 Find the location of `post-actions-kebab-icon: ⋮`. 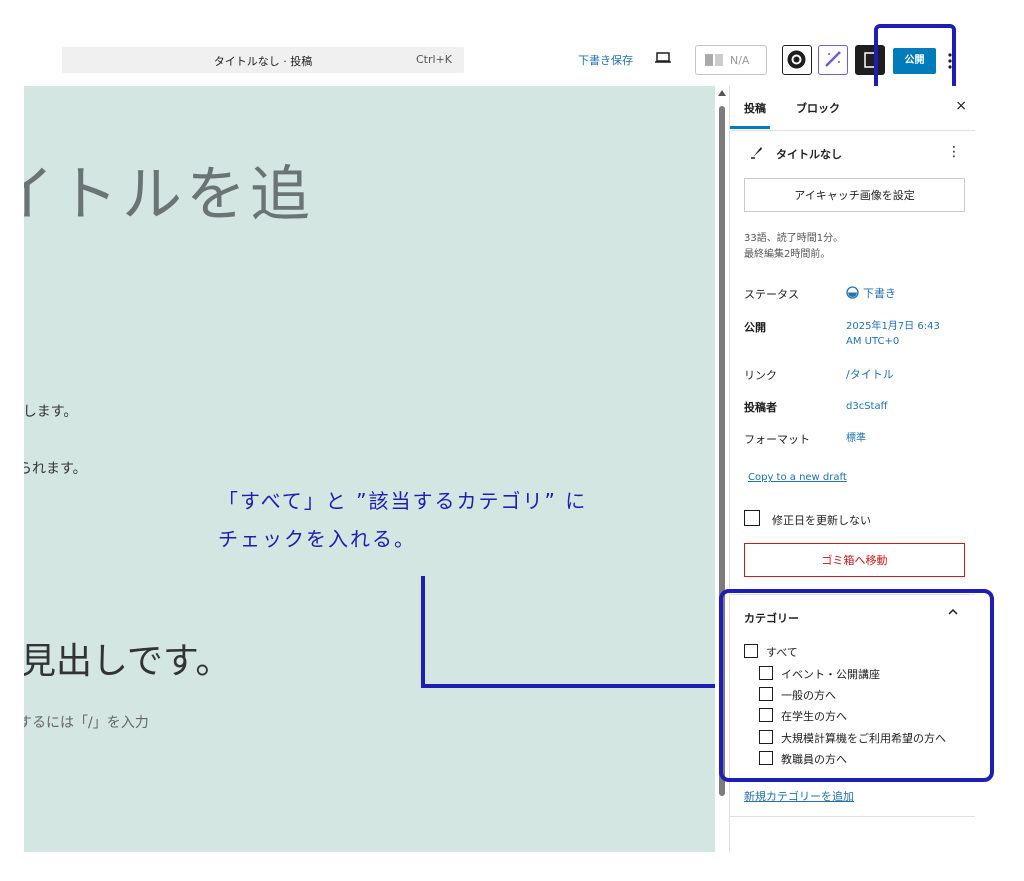

post-actions-kebab-icon: ⋮ is located at coordinates (954, 152).